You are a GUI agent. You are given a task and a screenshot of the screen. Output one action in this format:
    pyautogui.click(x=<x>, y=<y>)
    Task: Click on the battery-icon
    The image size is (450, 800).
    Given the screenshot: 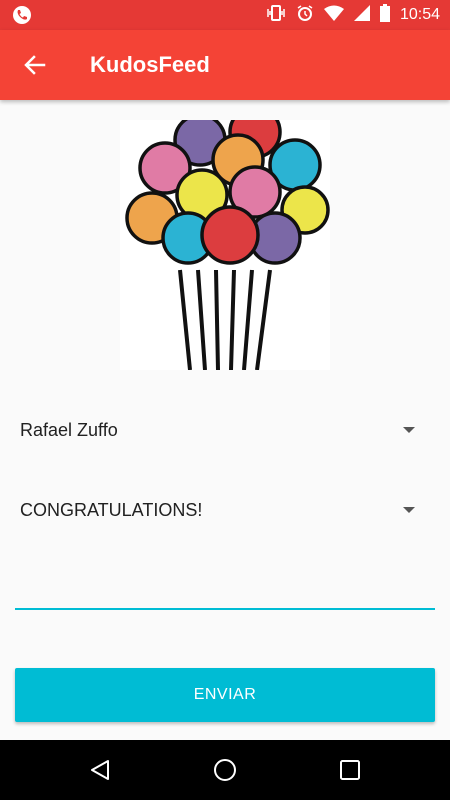 What is the action you would take?
    pyautogui.click(x=384, y=15)
    